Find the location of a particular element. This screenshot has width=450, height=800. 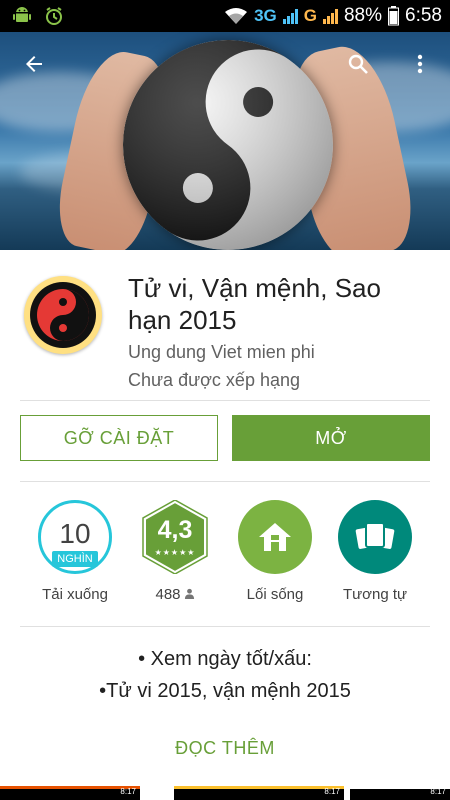

description-line: •Tử vi 2015, vận mệnh 2015 is located at coordinates (225, 691).